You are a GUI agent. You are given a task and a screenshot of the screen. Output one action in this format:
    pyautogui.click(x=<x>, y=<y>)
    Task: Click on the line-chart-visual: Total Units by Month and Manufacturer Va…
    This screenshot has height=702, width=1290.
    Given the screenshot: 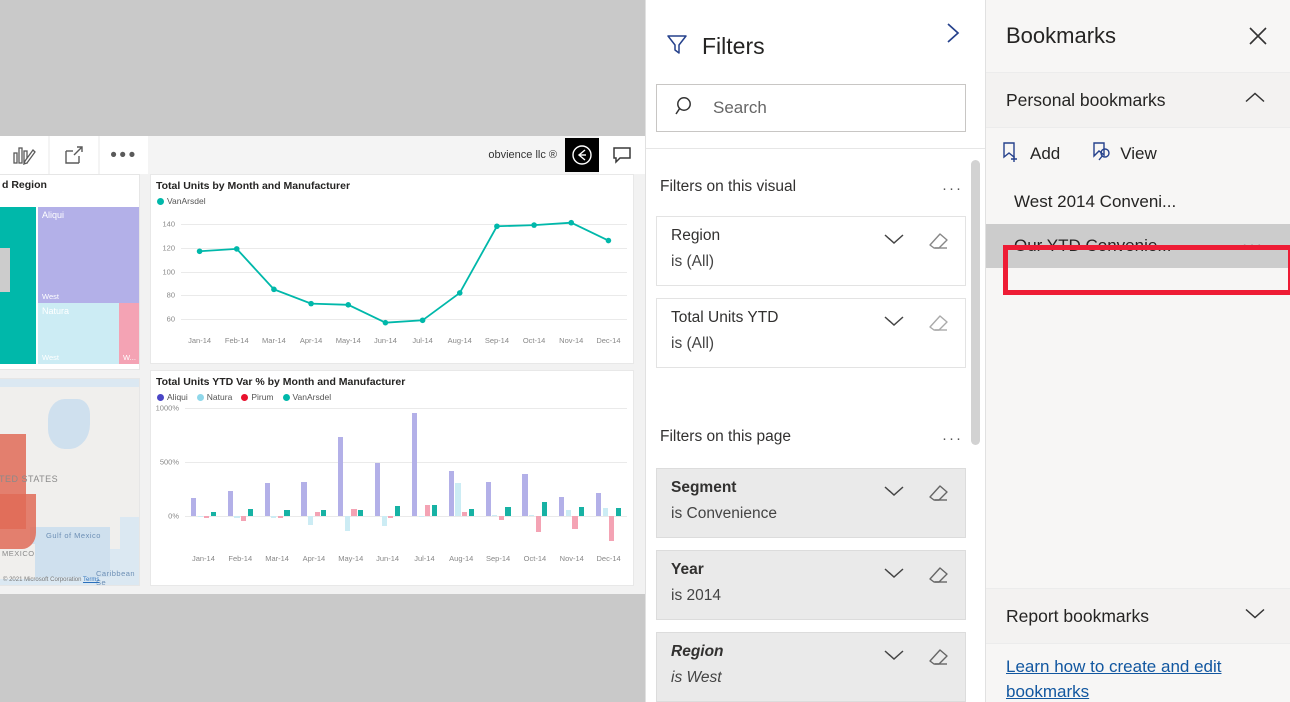 What is the action you would take?
    pyautogui.click(x=392, y=269)
    